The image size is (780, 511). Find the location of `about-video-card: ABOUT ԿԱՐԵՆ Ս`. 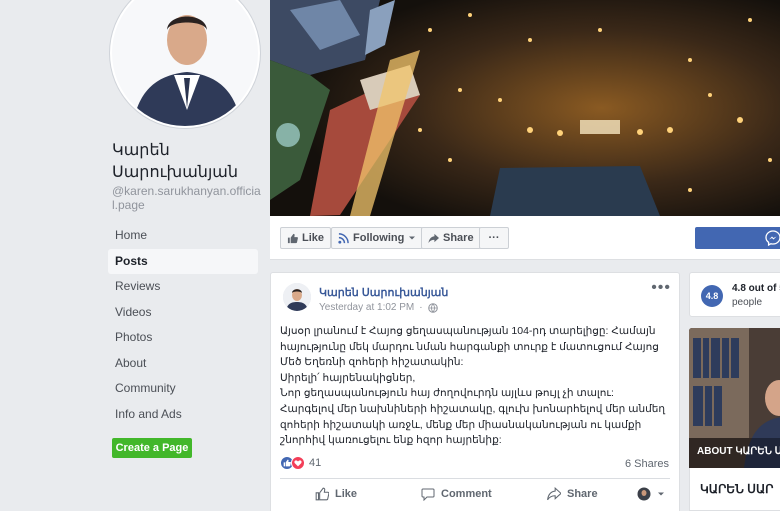

about-video-card: ABOUT ԿԱՐԵՆ Ս is located at coordinates (734, 398).